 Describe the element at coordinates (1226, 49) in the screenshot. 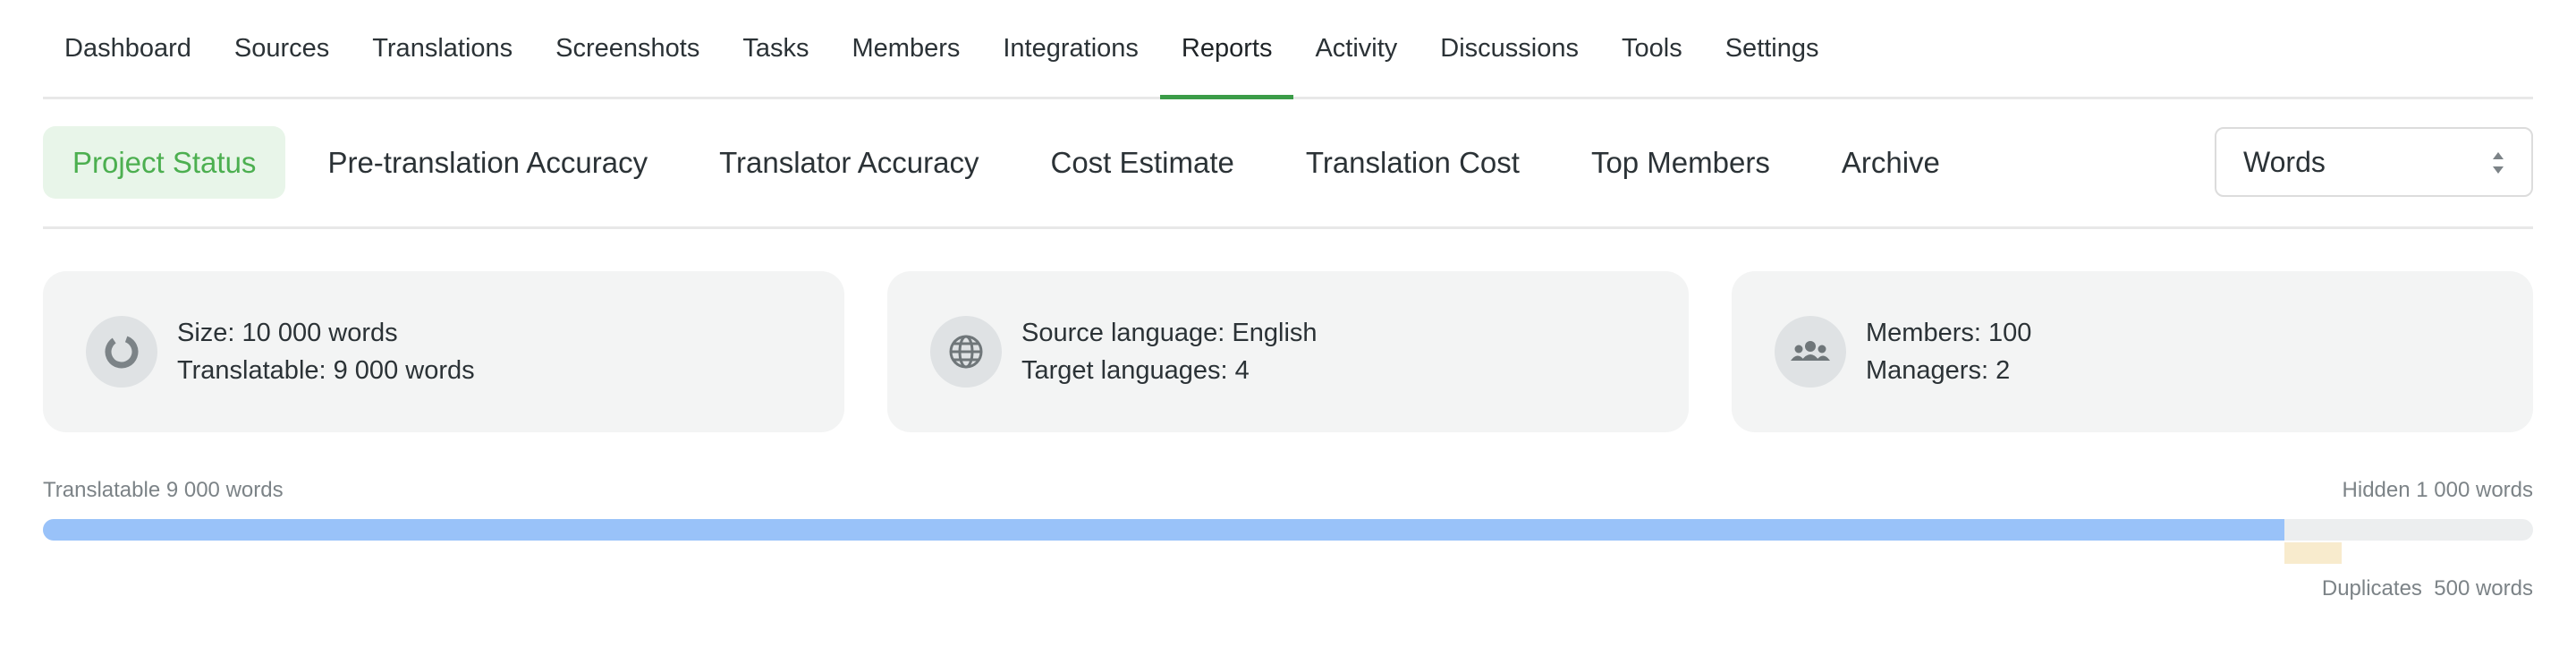

I see `nav-reports: Reports` at that location.